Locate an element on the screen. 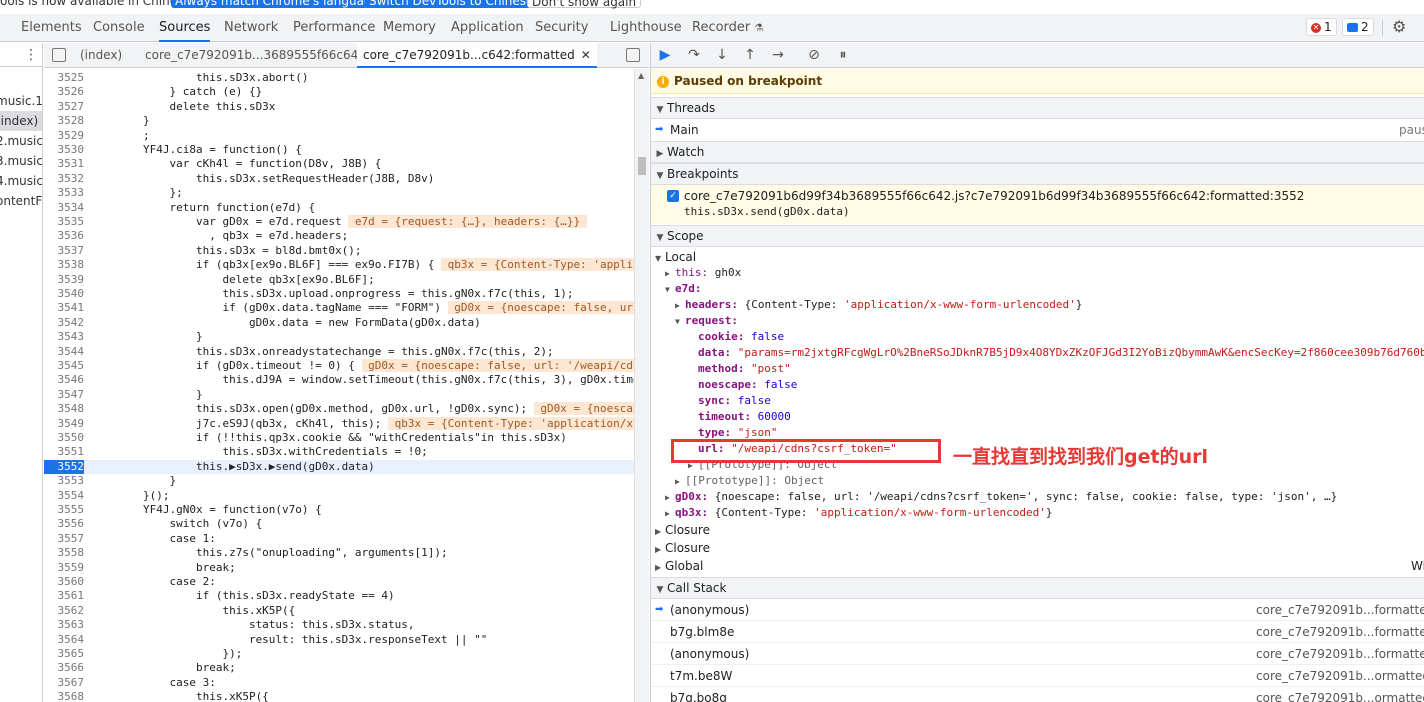 The image size is (1424, 702). dont-show-again-button: Don't show again is located at coordinates (584, 4).